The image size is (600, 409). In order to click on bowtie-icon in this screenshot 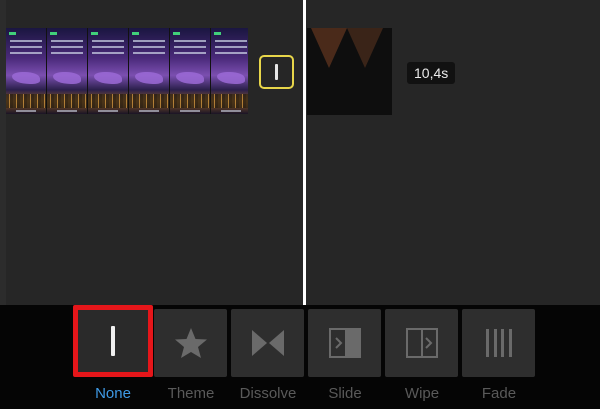, I will do `click(267, 343)`.